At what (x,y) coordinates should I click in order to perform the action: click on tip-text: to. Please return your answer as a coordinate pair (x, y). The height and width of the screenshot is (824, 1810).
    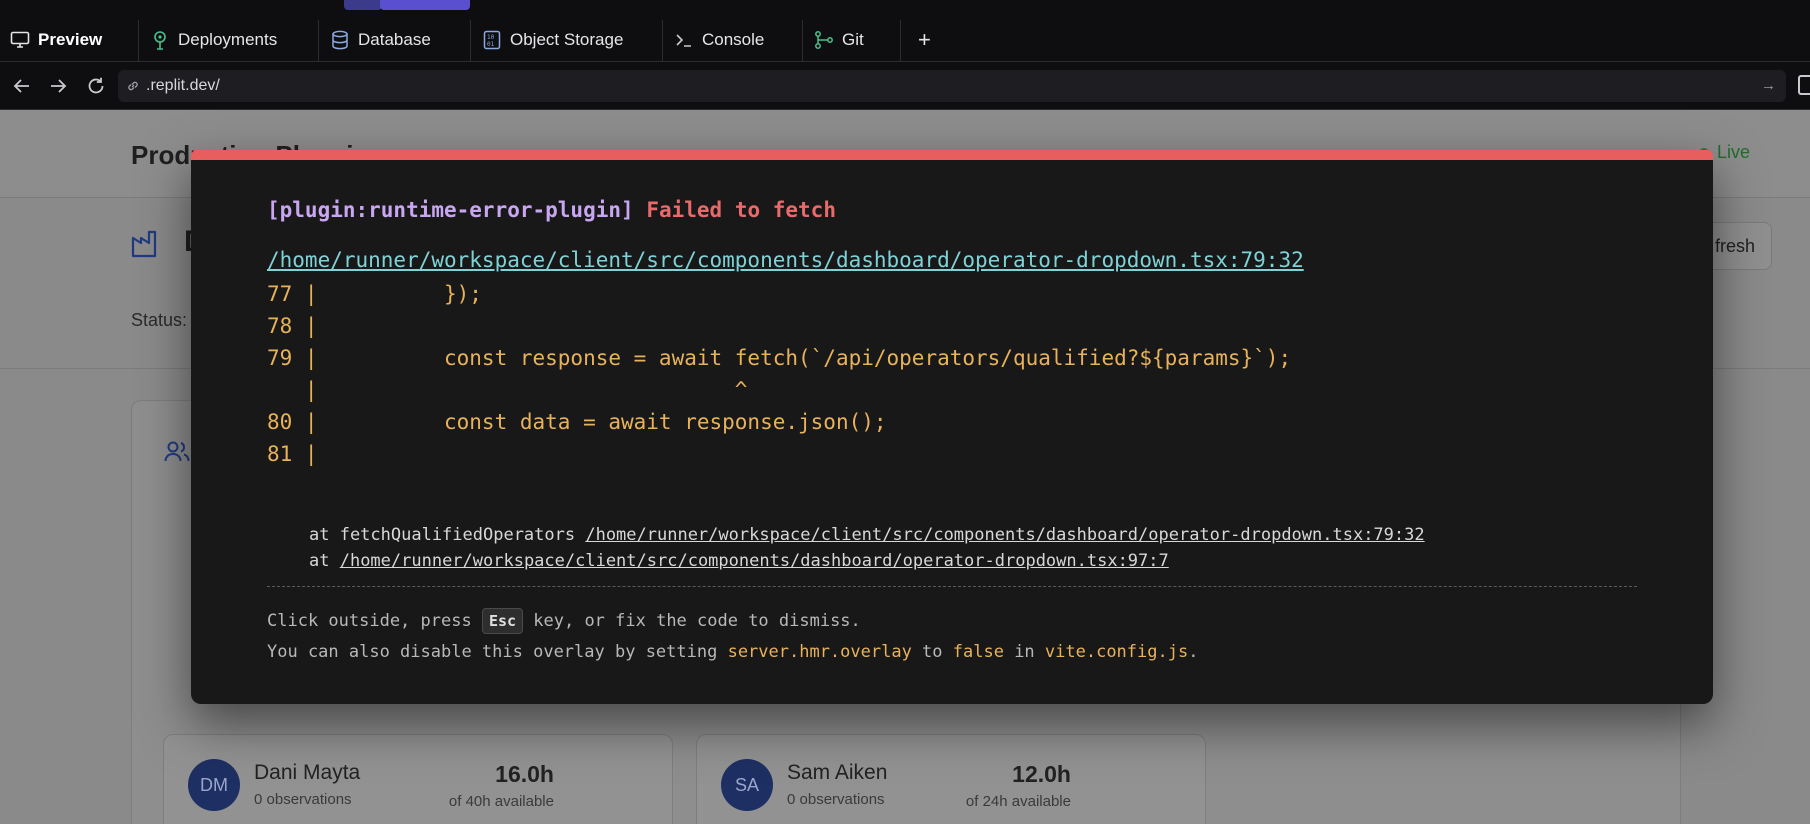
    Looking at the image, I should click on (932, 652).